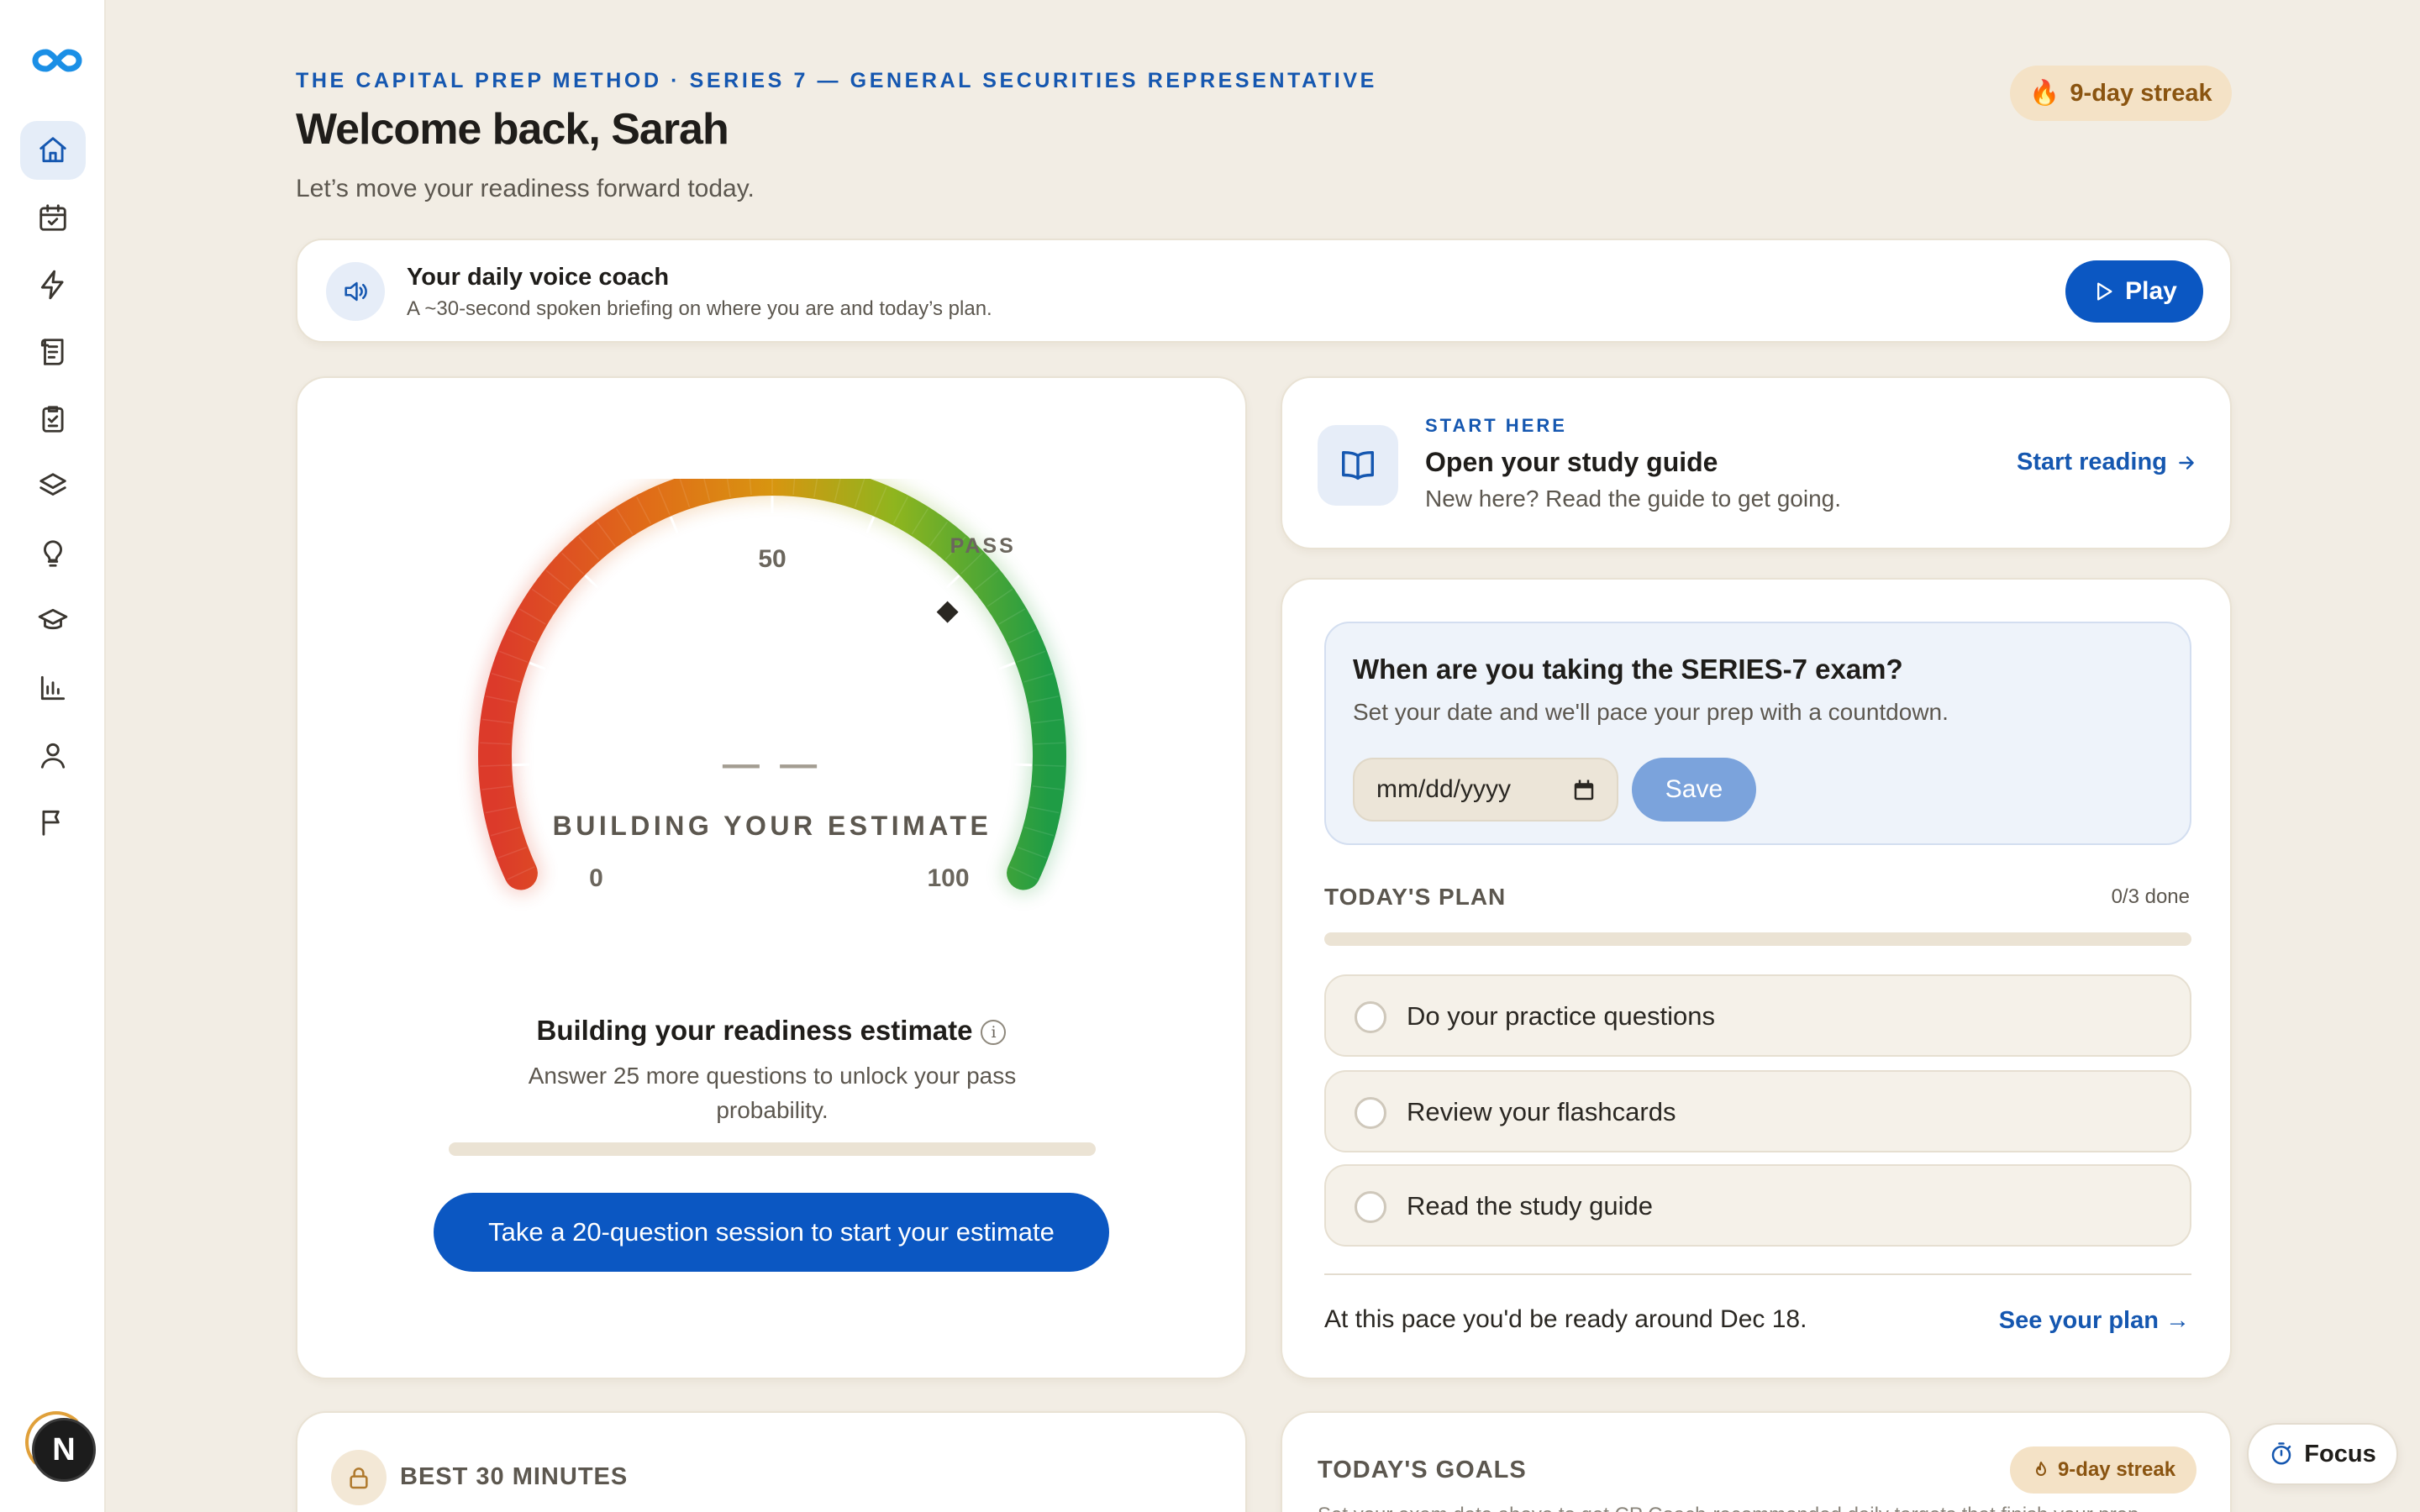 The width and height of the screenshot is (2420, 1512). Describe the element at coordinates (57, 60) in the screenshot. I see `infinity-logo` at that location.